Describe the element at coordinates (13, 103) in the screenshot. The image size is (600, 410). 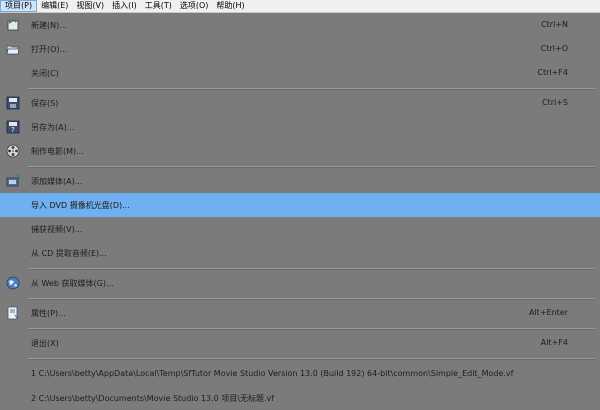
I see `save-disk-icon` at that location.